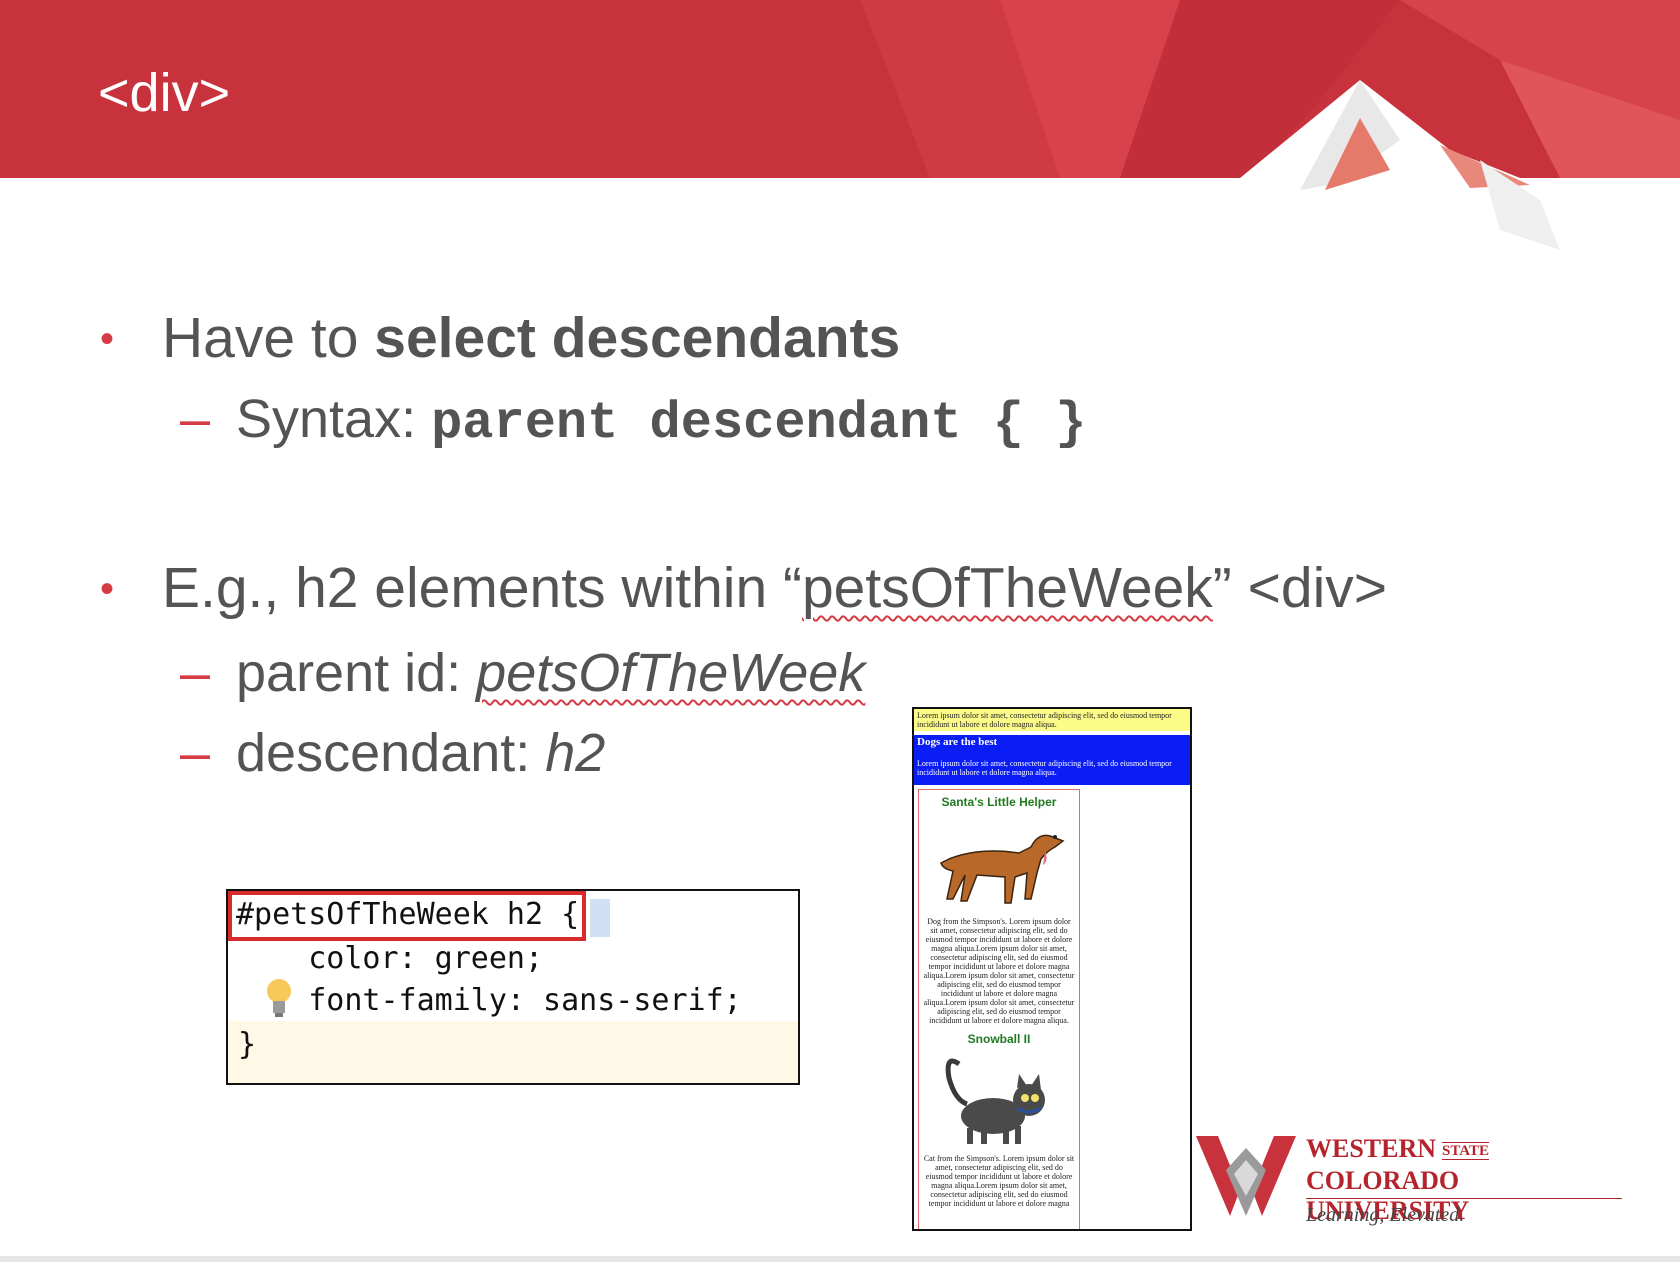 This screenshot has height=1262, width=1680. What do you see at coordinates (1246, 1176) in the screenshot?
I see `wsc-w-logo-icon` at bounding box center [1246, 1176].